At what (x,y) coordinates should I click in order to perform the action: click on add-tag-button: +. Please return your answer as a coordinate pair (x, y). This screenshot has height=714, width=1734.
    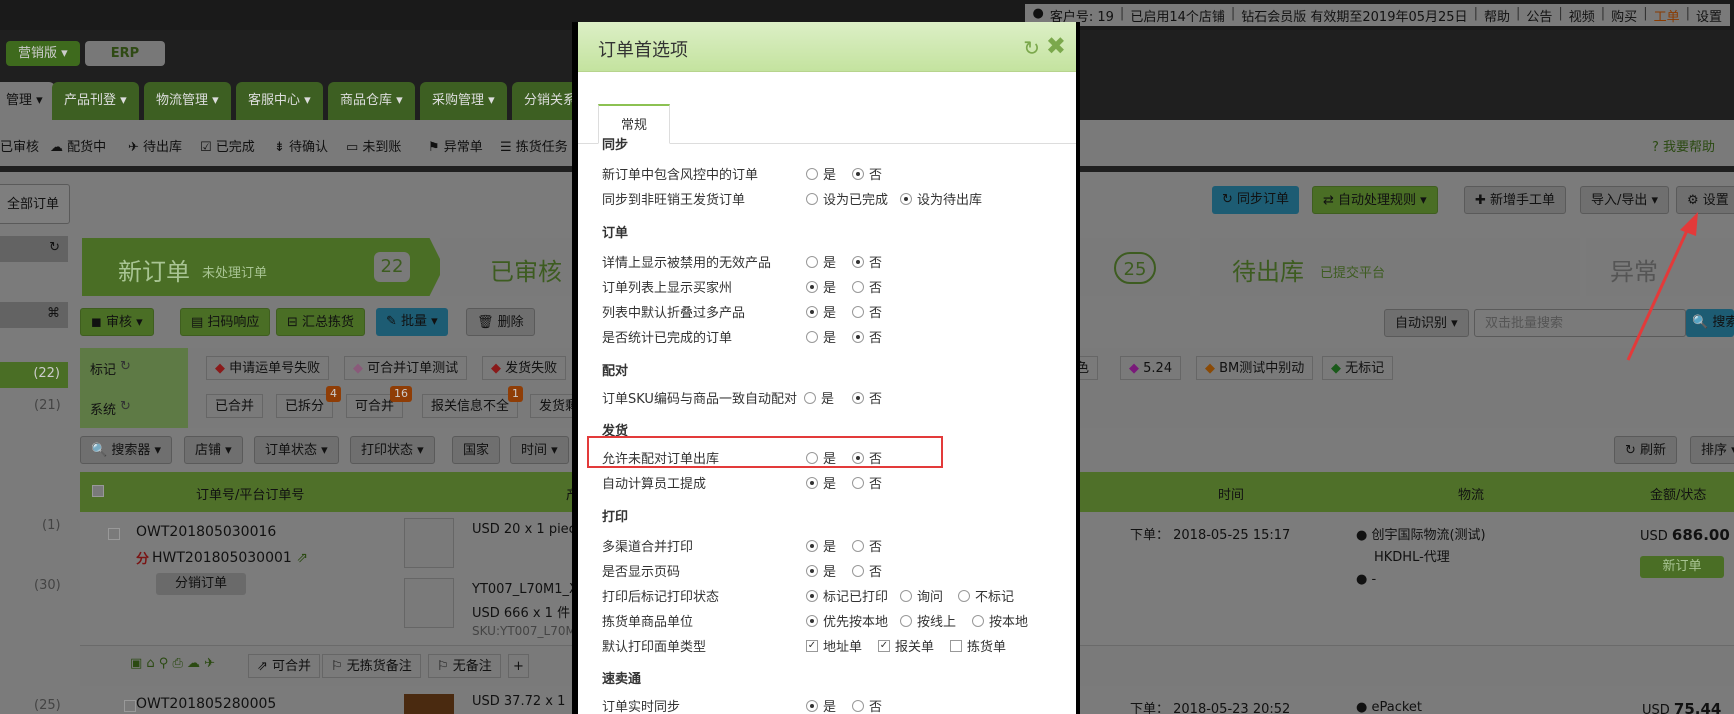
    Looking at the image, I should click on (518, 666).